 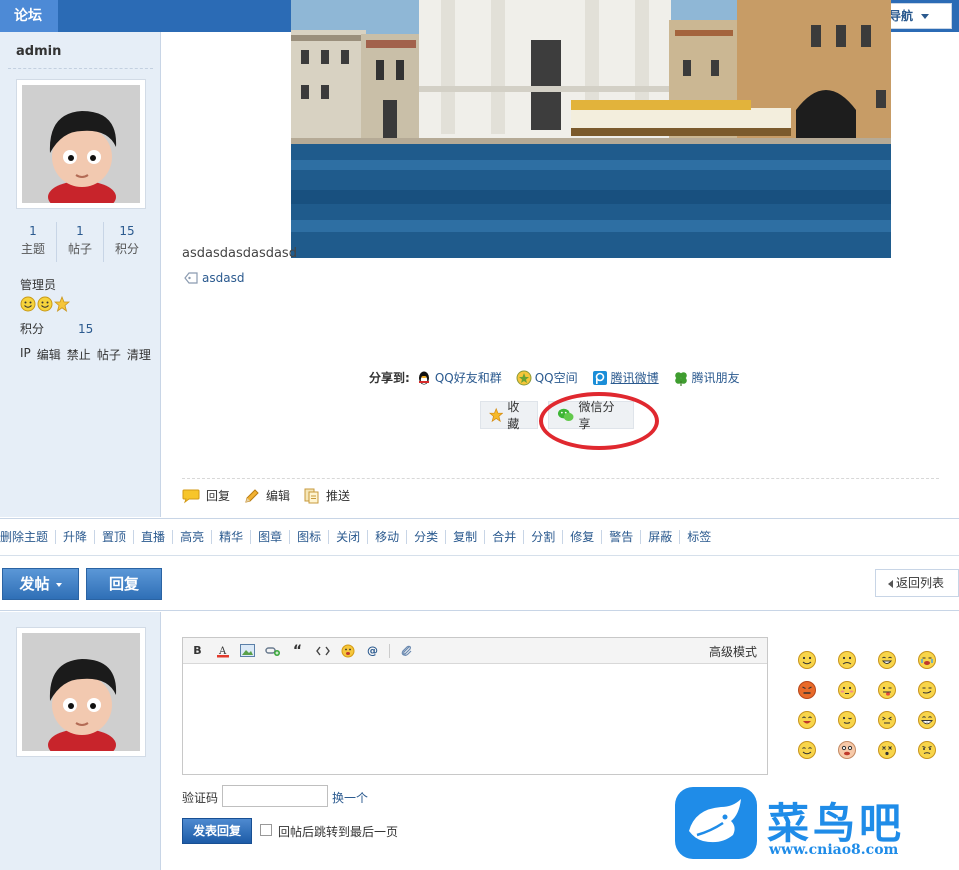 I want to click on admin-links: IP 编辑 禁止 帖子 清理, so click(x=85, y=354).